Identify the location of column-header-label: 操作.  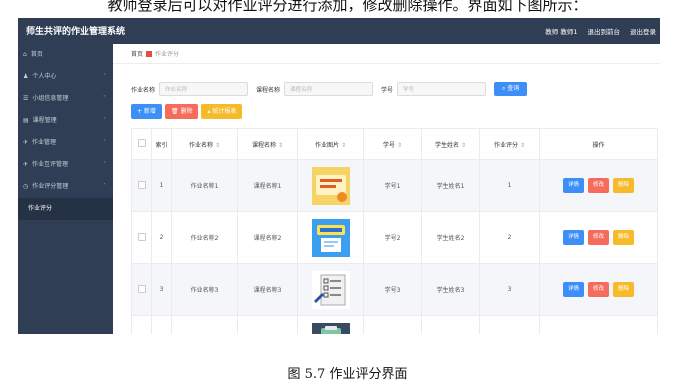
(598, 145).